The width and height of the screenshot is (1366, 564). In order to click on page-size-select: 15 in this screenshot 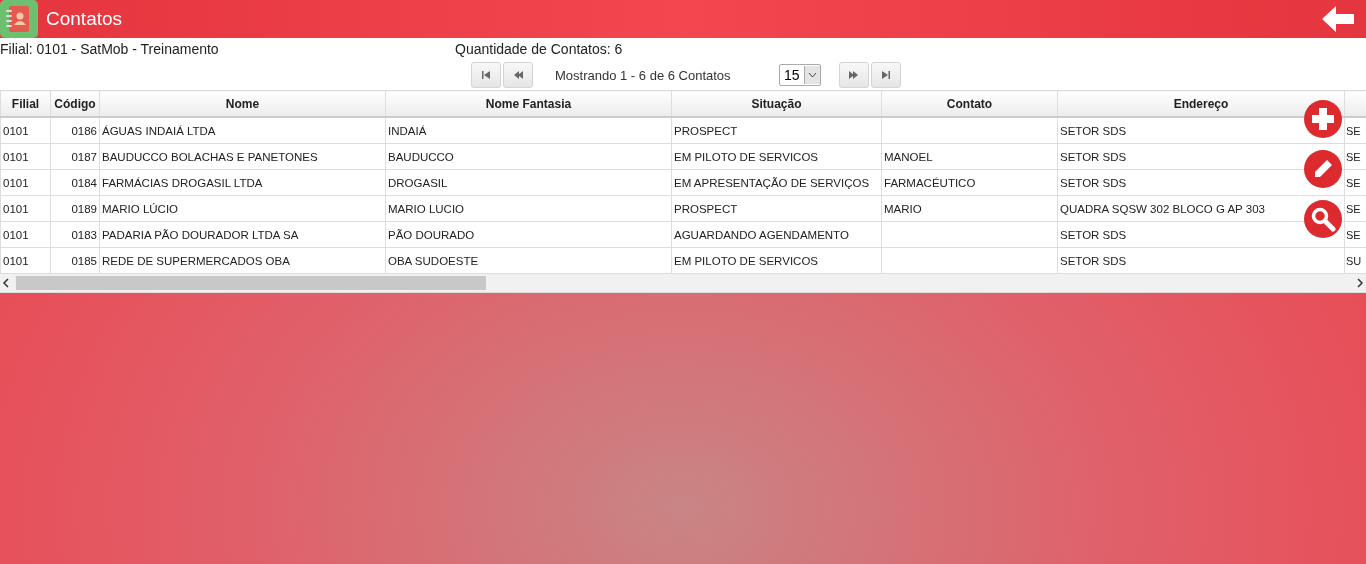, I will do `click(800, 75)`.